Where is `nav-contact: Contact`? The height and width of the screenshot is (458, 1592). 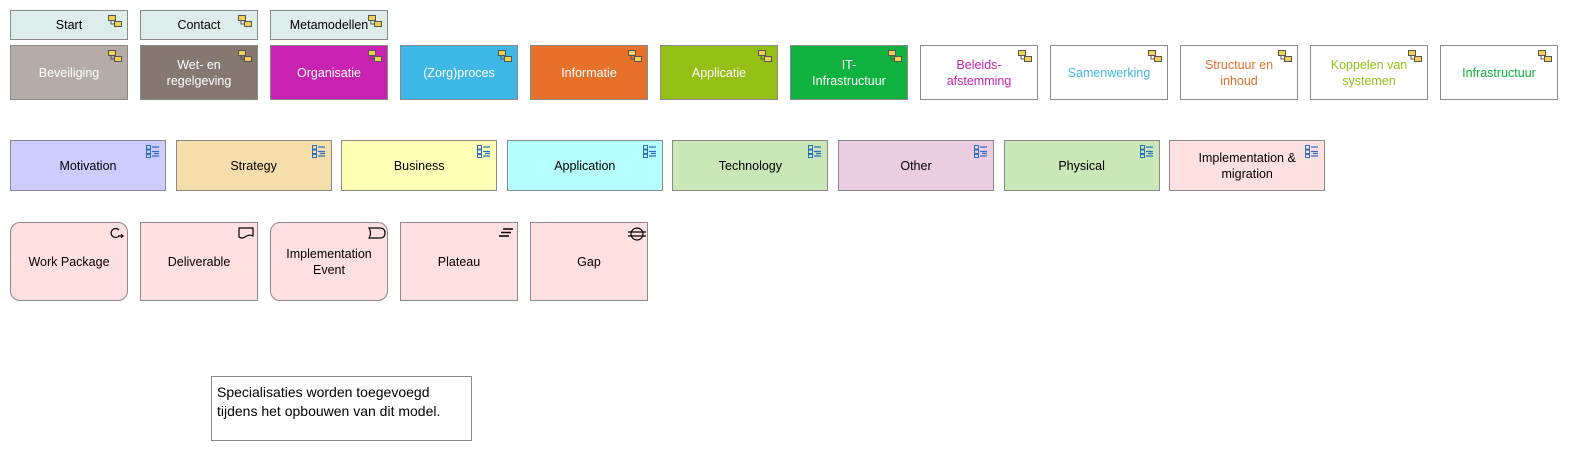 nav-contact: Contact is located at coordinates (199, 25).